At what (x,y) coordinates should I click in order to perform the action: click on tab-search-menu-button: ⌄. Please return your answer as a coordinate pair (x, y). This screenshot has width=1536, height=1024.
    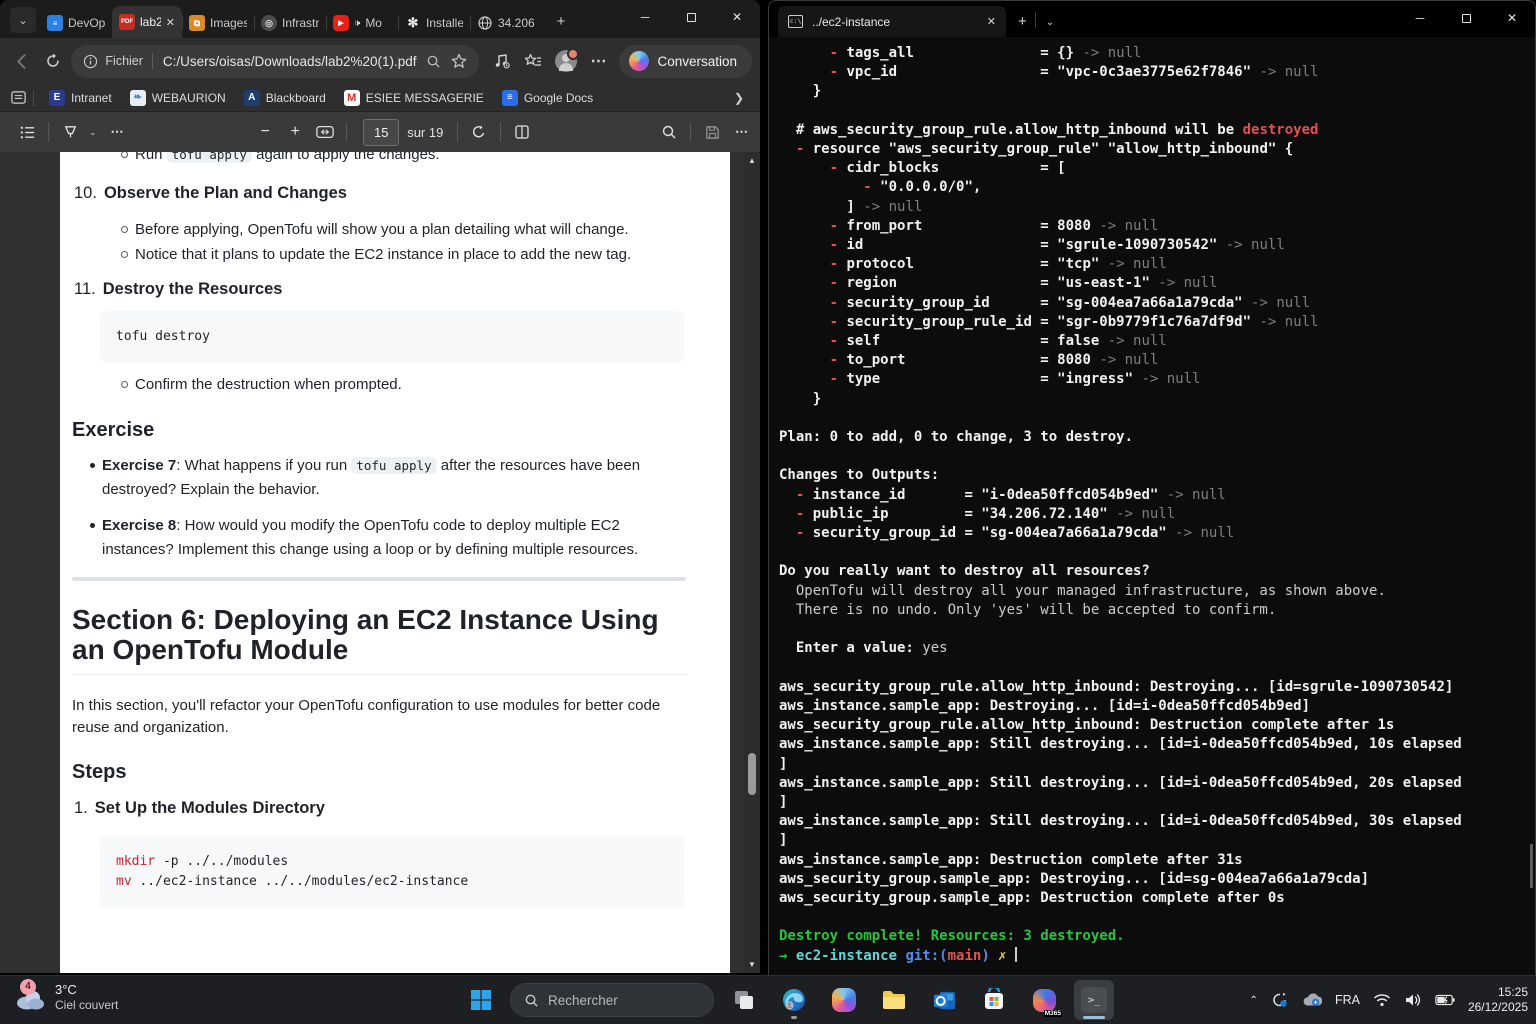
    Looking at the image, I should click on (23, 20).